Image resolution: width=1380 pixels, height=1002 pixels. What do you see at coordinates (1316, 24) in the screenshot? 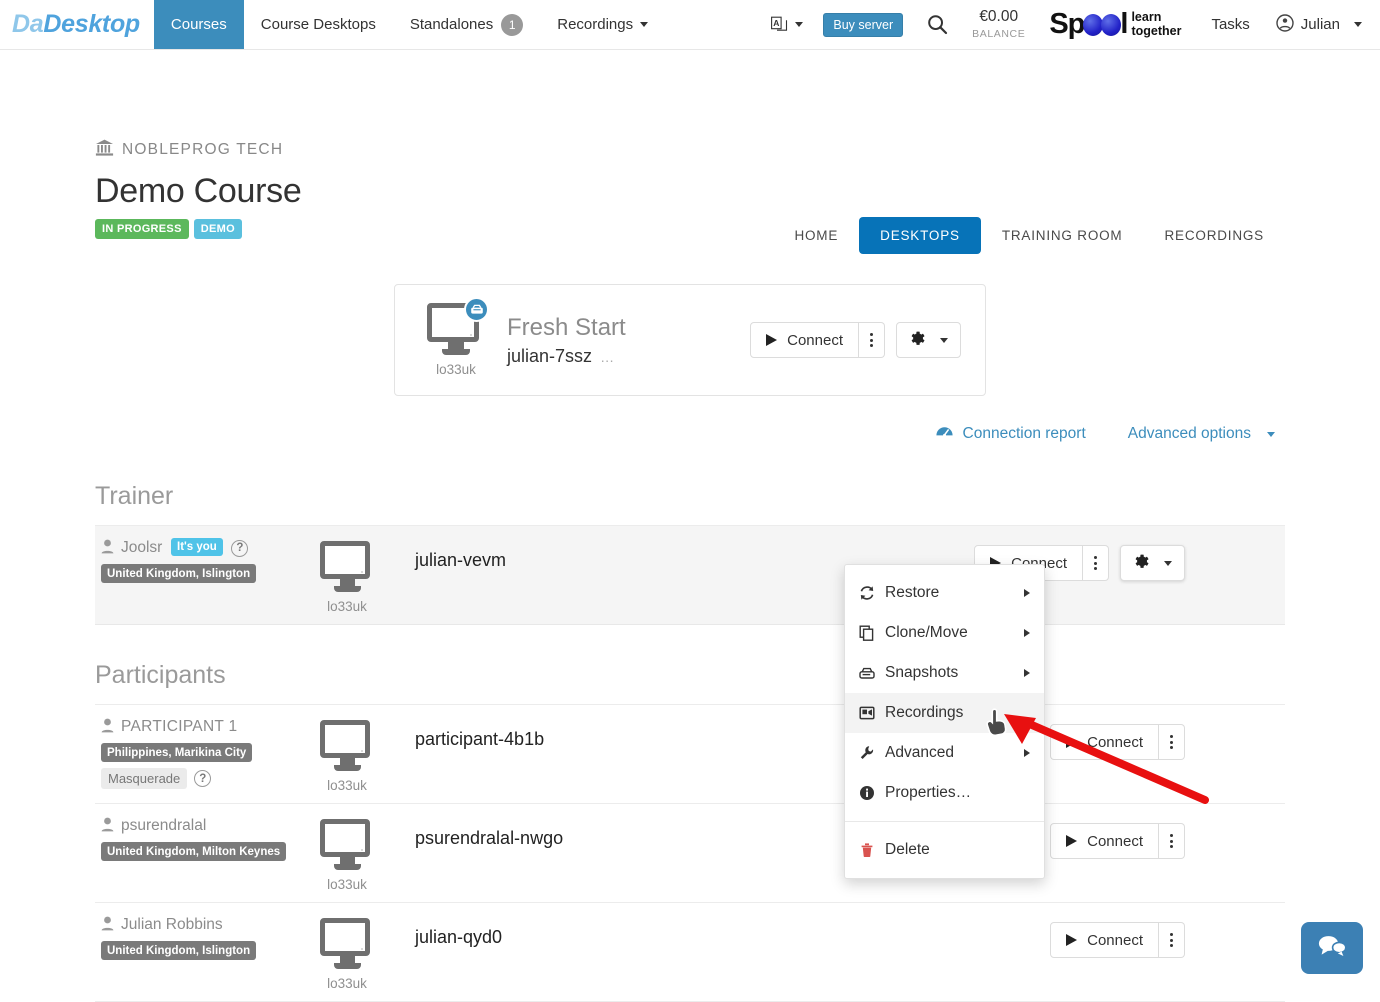
I see `user-menu: Julian` at bounding box center [1316, 24].